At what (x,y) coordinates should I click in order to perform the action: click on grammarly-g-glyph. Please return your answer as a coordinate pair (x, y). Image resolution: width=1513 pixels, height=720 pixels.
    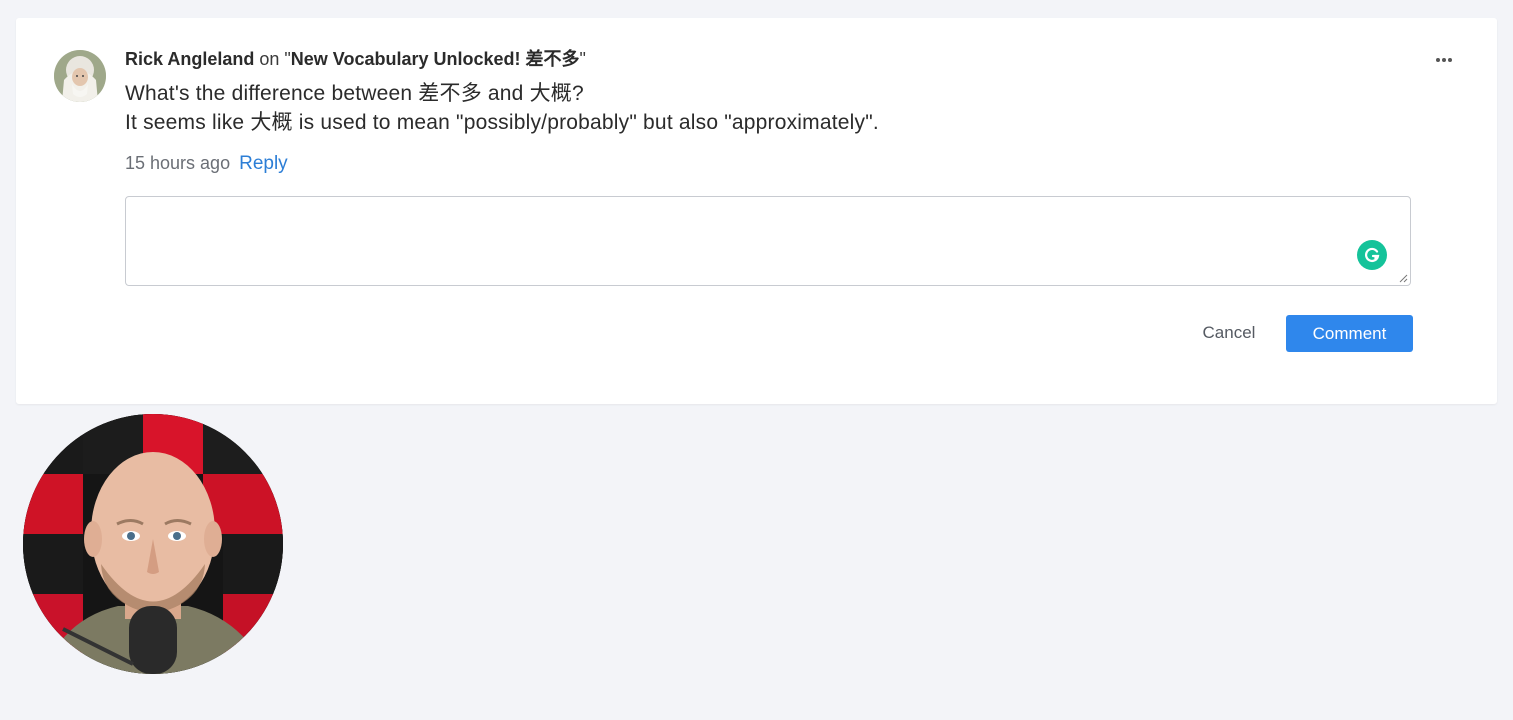
    Looking at the image, I should click on (1372, 255).